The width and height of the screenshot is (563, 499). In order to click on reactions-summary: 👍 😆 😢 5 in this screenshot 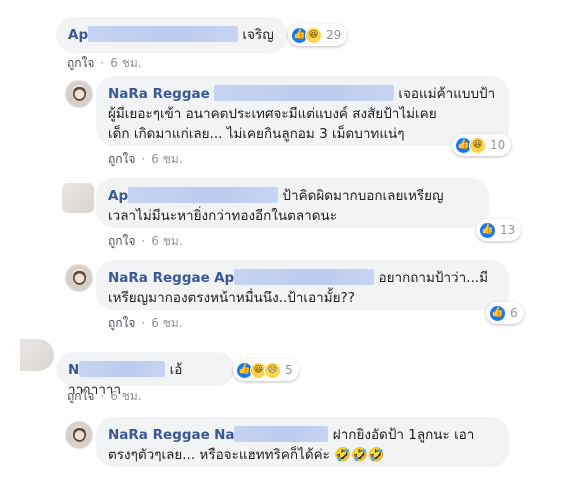, I will do `click(266, 370)`.